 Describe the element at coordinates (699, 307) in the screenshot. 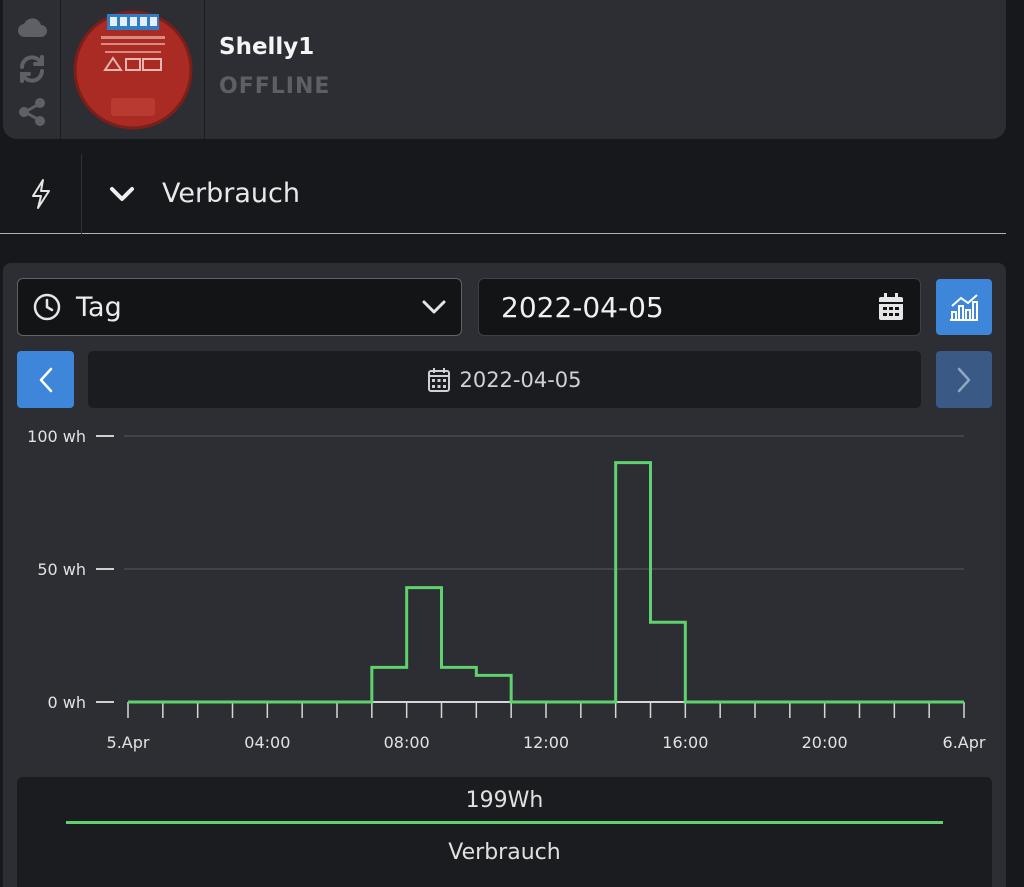

I see `date-input: 2022-04-05` at that location.